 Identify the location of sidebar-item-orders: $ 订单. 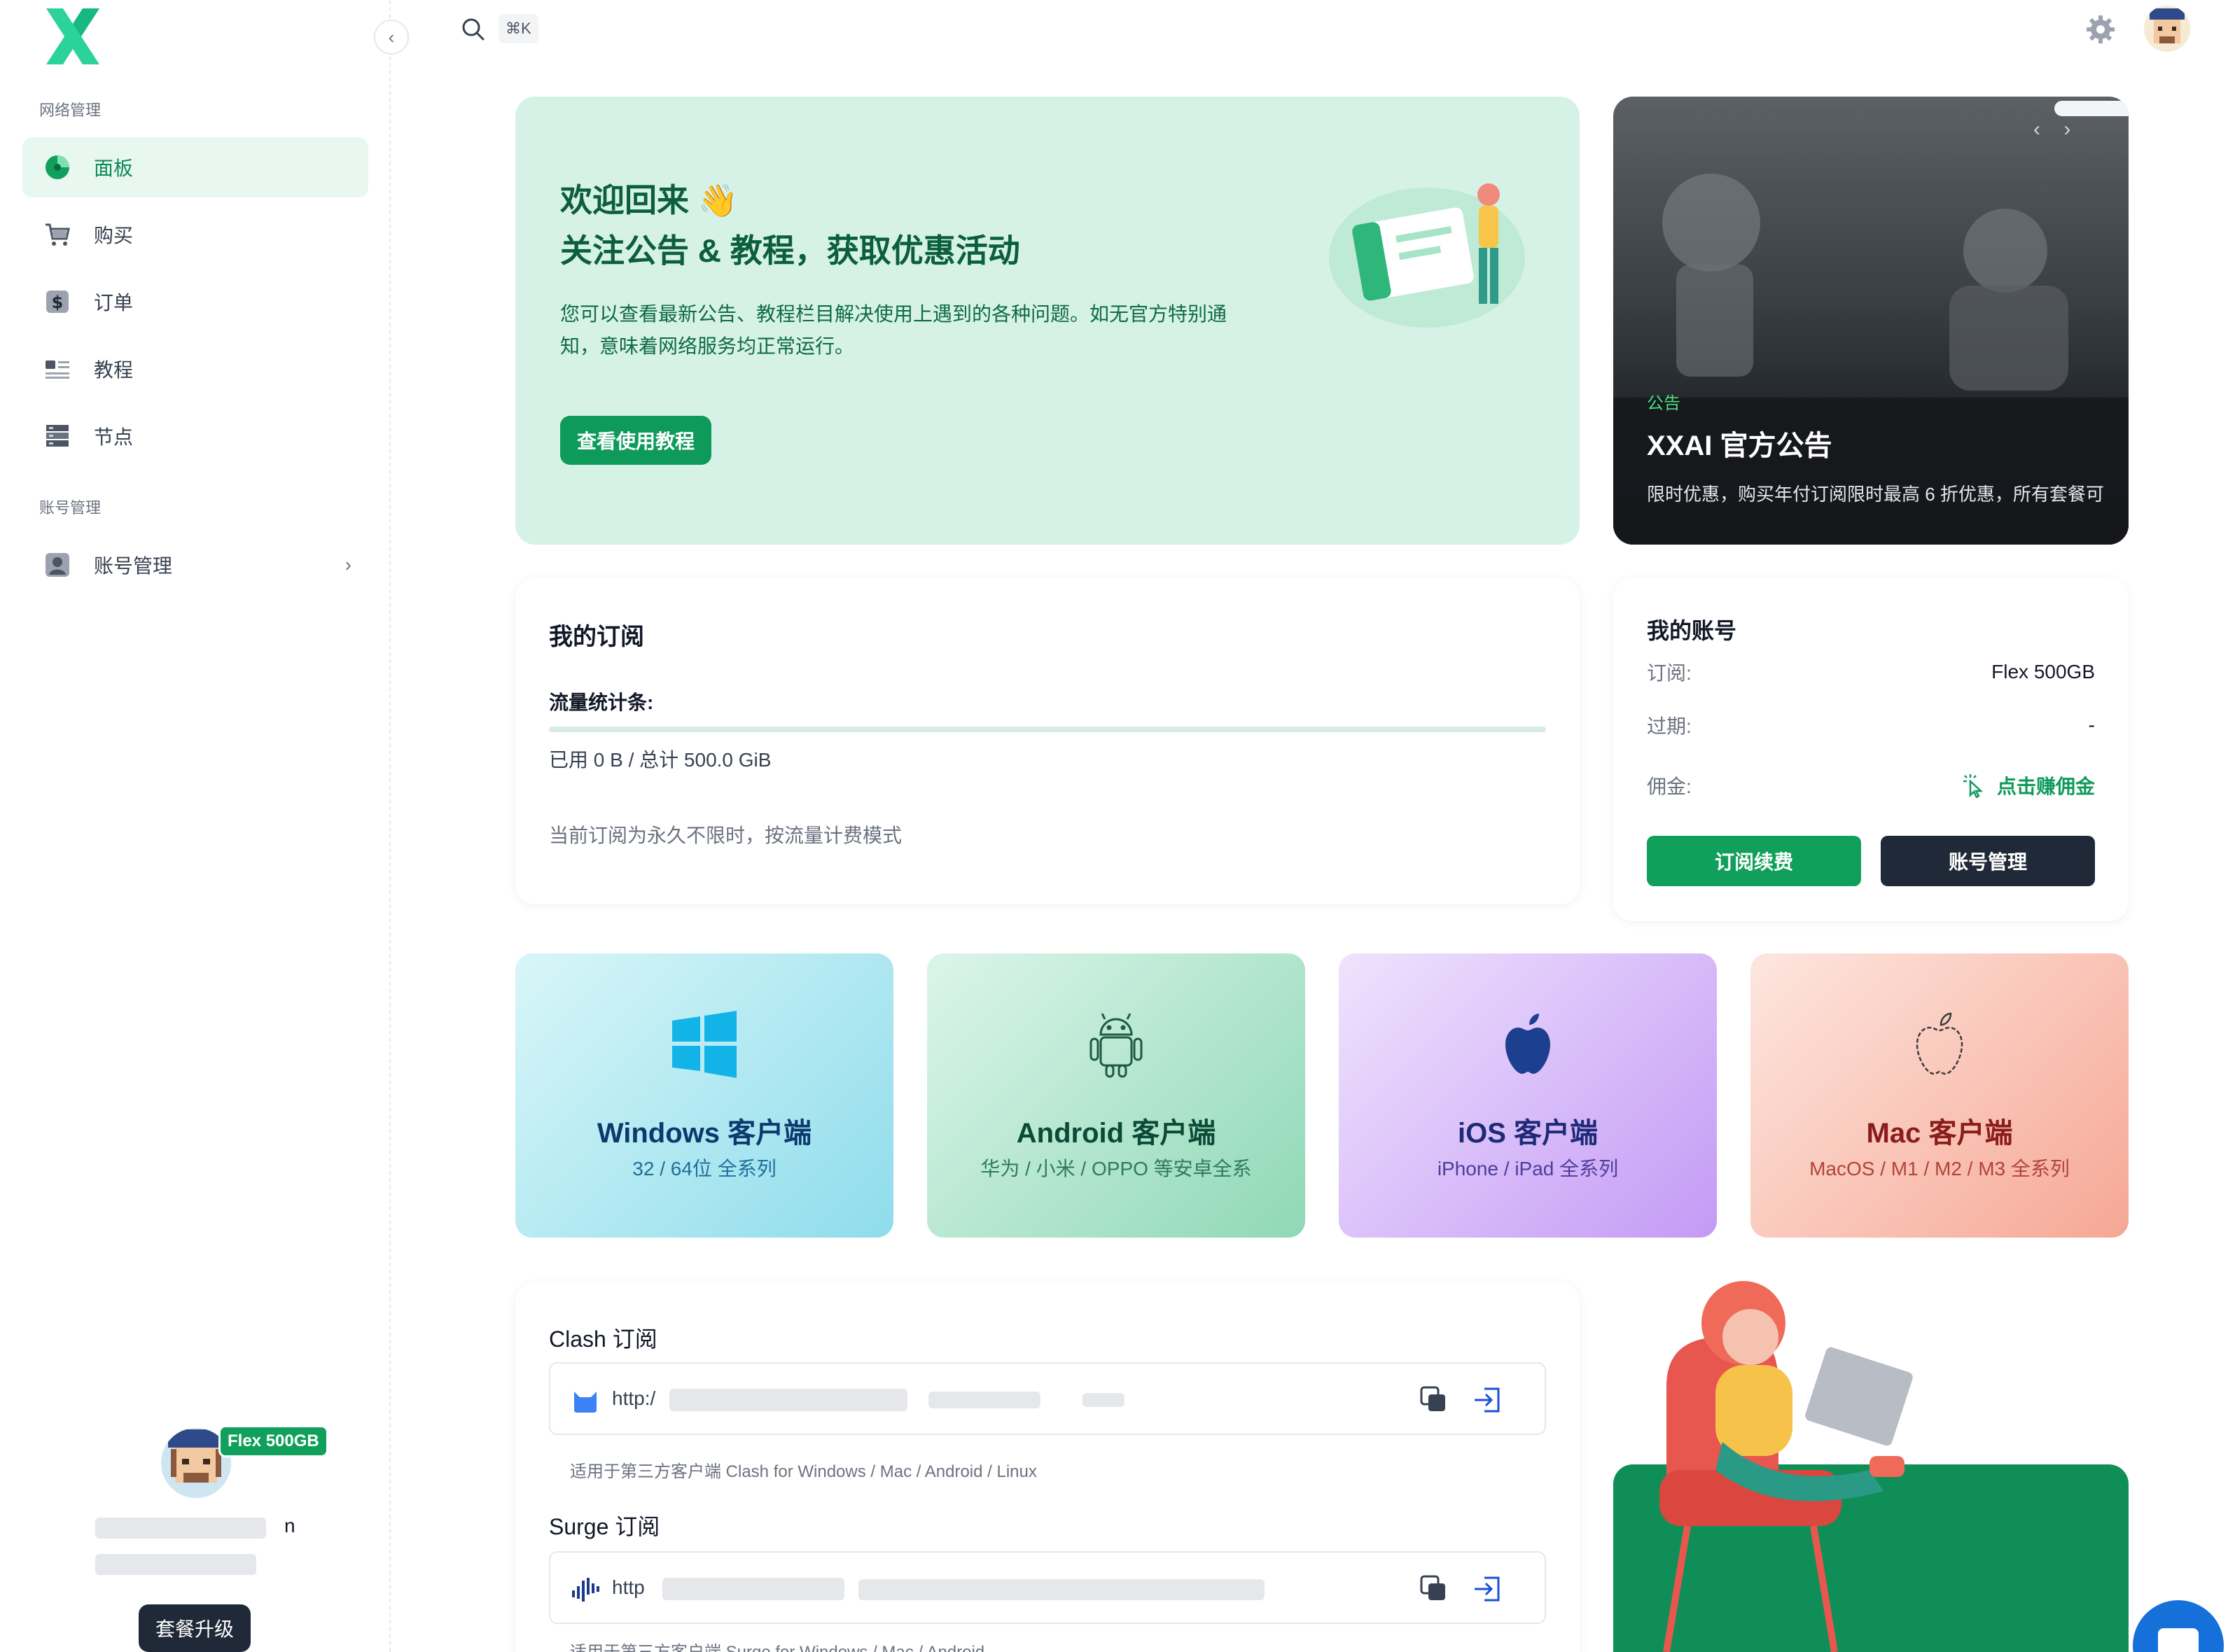
(195, 302).